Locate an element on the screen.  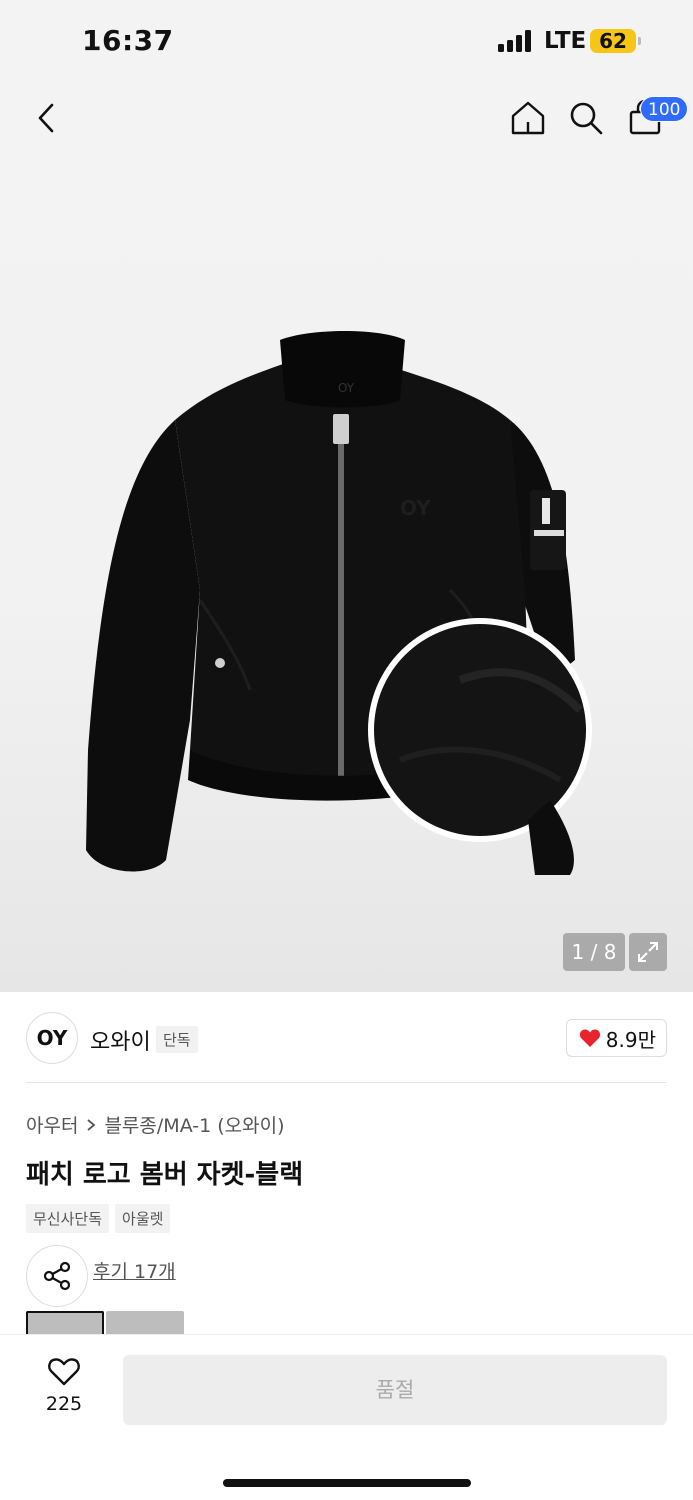
battery-tip is located at coordinates (639, 41).